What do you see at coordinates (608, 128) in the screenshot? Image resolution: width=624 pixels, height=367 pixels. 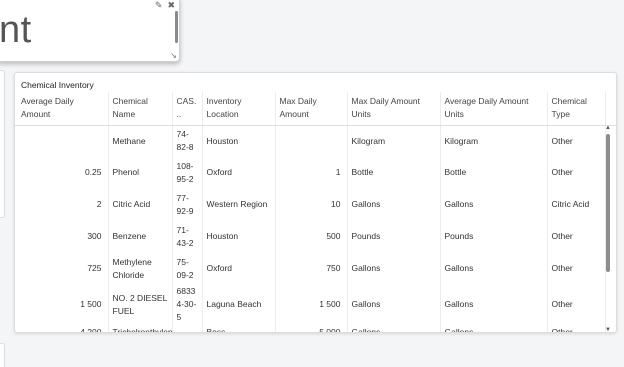 I see `arrow-up-icon: ▲` at bounding box center [608, 128].